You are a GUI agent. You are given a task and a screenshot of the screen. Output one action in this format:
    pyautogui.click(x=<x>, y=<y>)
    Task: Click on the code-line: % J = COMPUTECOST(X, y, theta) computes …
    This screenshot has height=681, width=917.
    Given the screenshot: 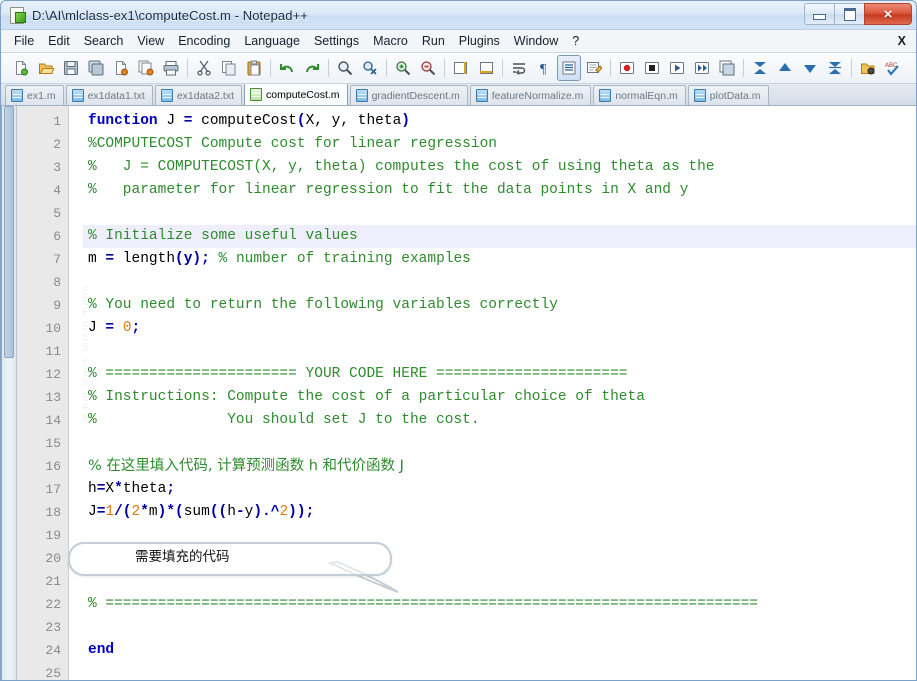 What is the action you would take?
    pyautogui.click(x=499, y=167)
    